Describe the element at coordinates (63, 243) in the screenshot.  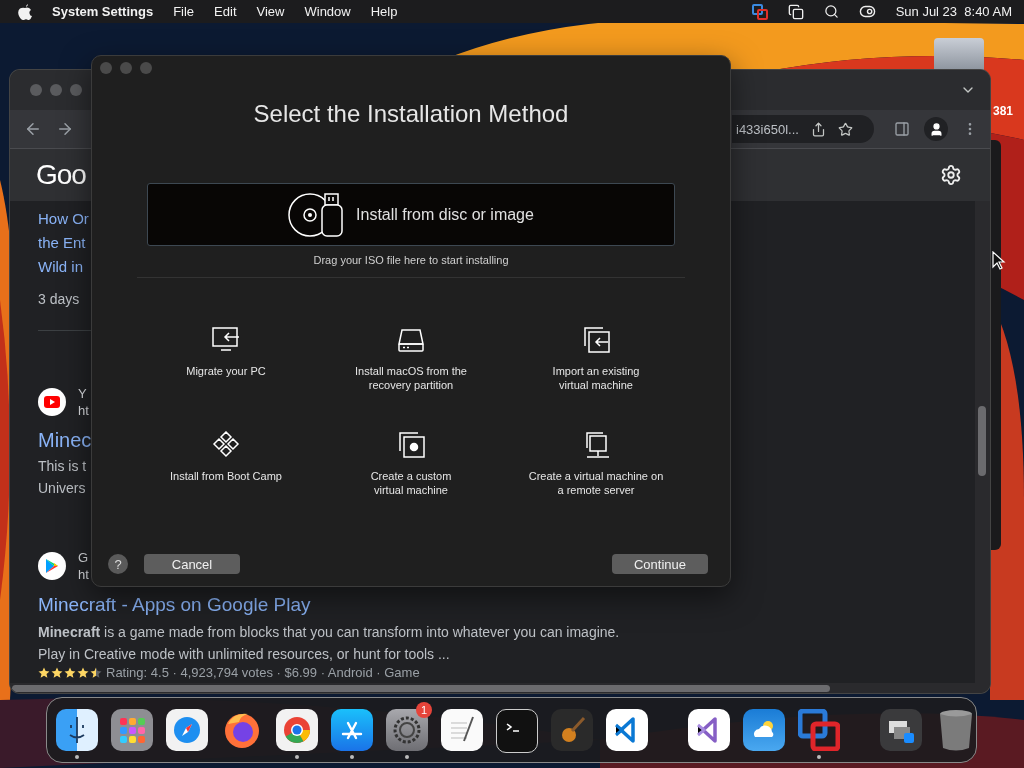
I see `result-title: How Or the Ent Wild in` at that location.